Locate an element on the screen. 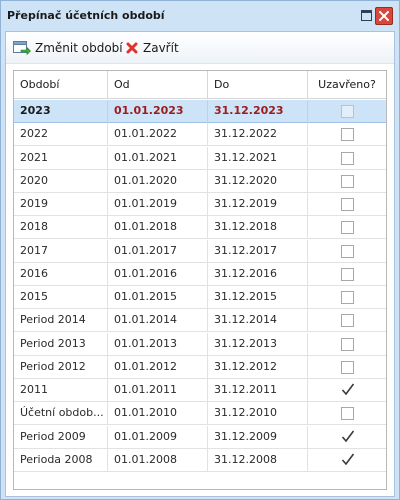  cell-period: 2020 is located at coordinates (61, 181).